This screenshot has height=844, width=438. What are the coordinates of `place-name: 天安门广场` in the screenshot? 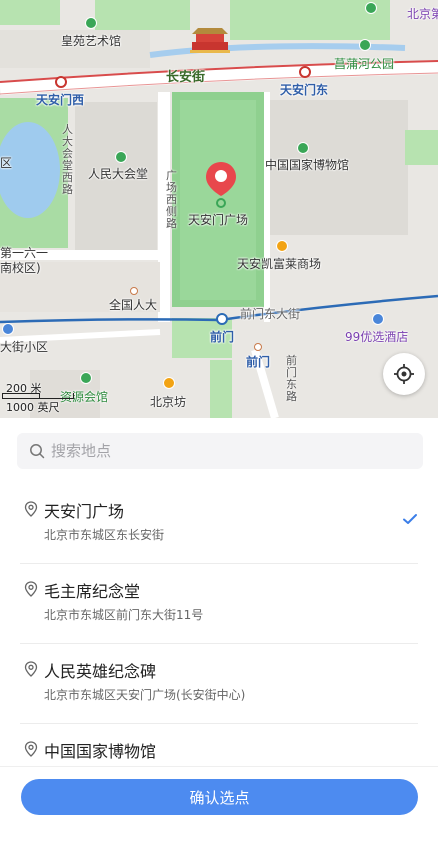 It's located at (84, 511).